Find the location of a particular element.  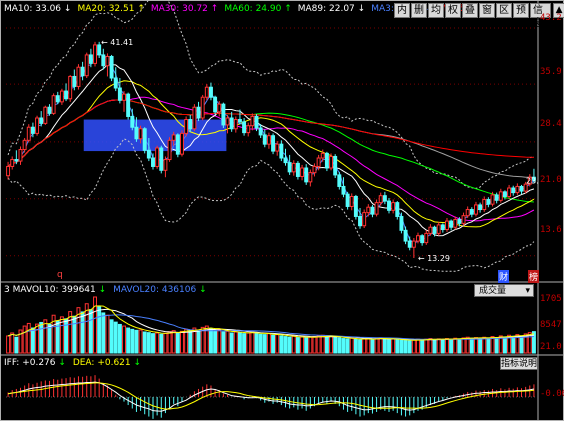

ranking-badge: 榜 is located at coordinates (534, 276).